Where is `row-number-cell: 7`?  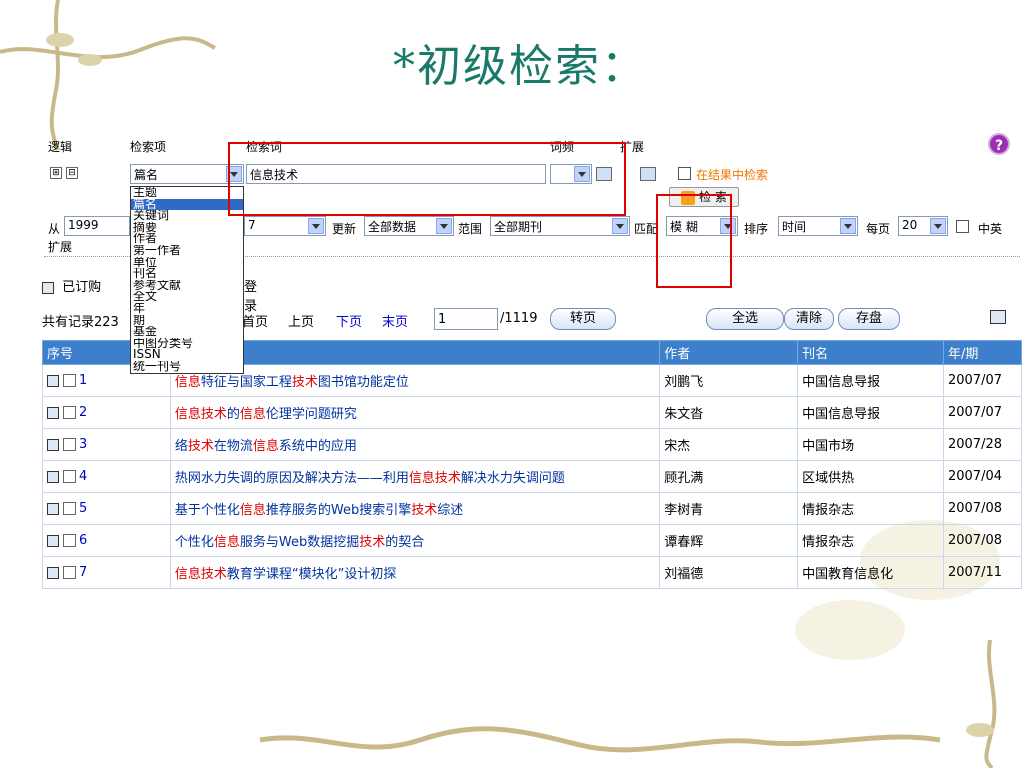
row-number-cell: 7 is located at coordinates (106, 572).